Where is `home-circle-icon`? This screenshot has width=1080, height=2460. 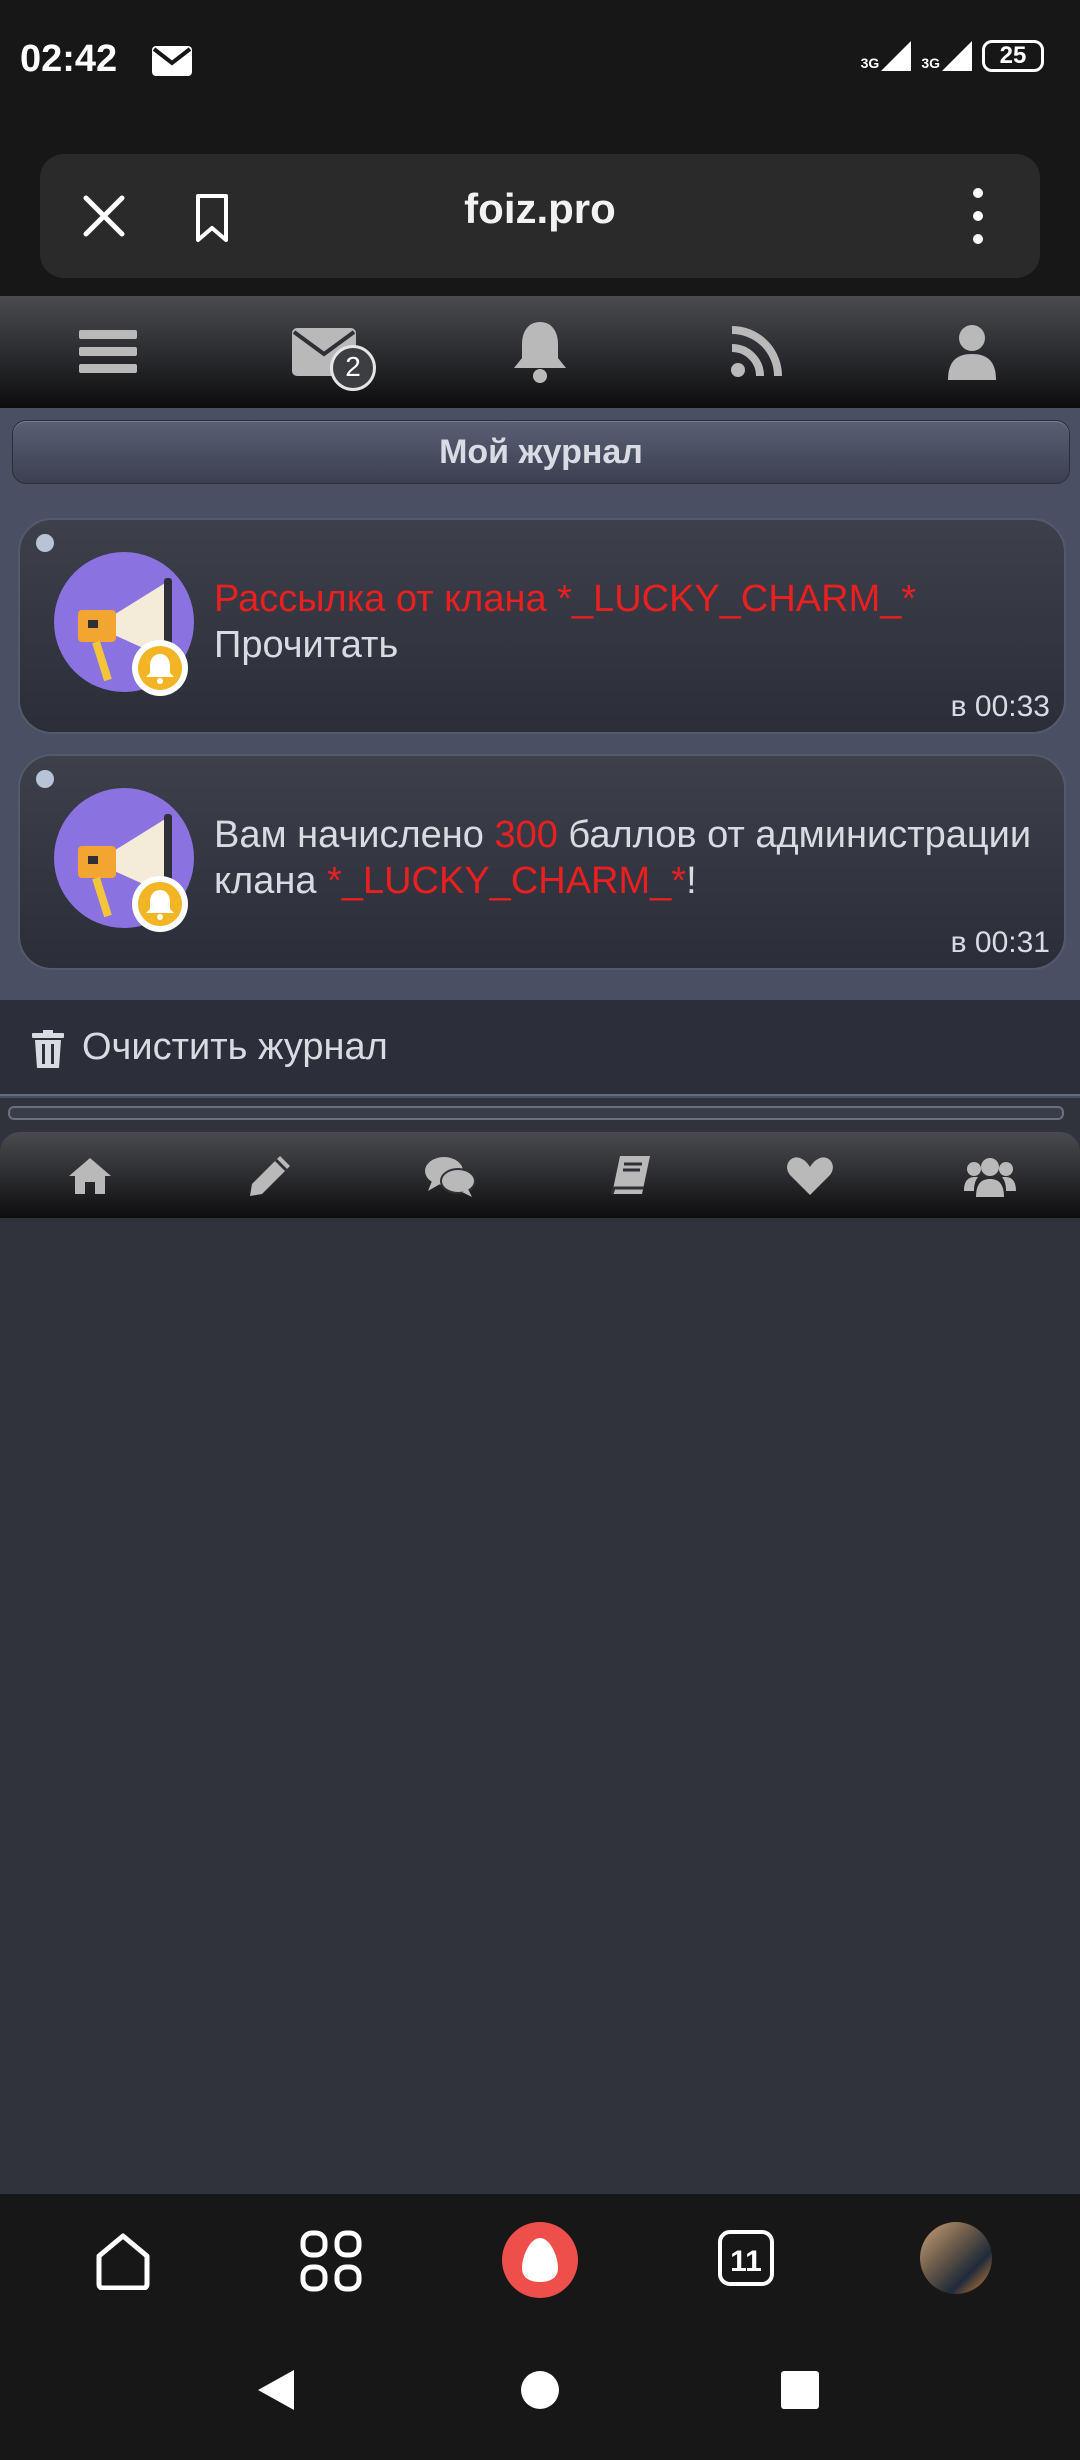 home-circle-icon is located at coordinates (540, 2392).